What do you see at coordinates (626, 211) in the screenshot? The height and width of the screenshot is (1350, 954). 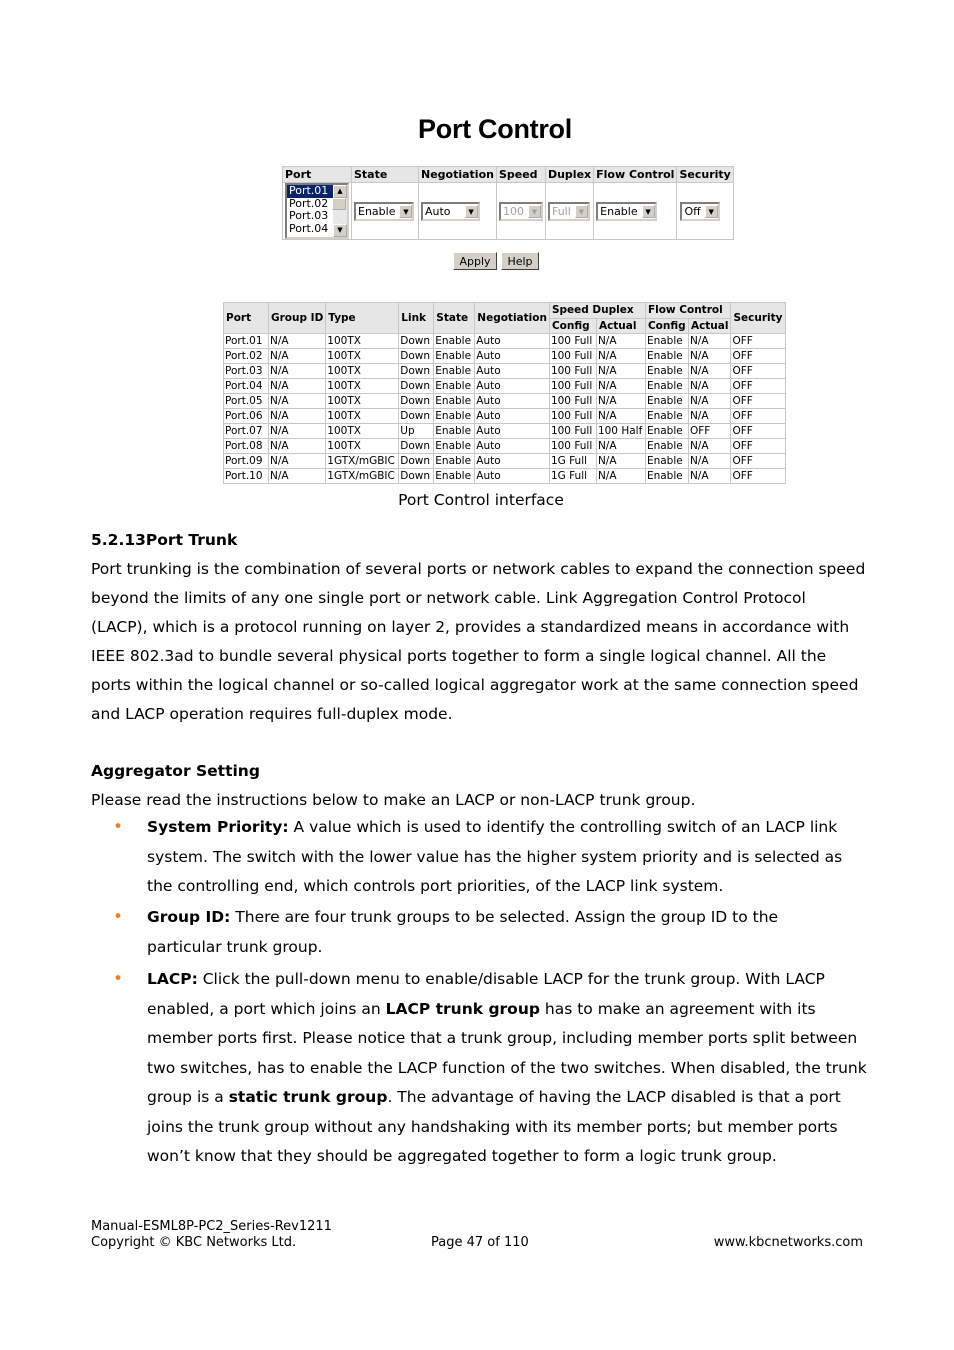 I see `flow-control-select: Enable ▼` at bounding box center [626, 211].